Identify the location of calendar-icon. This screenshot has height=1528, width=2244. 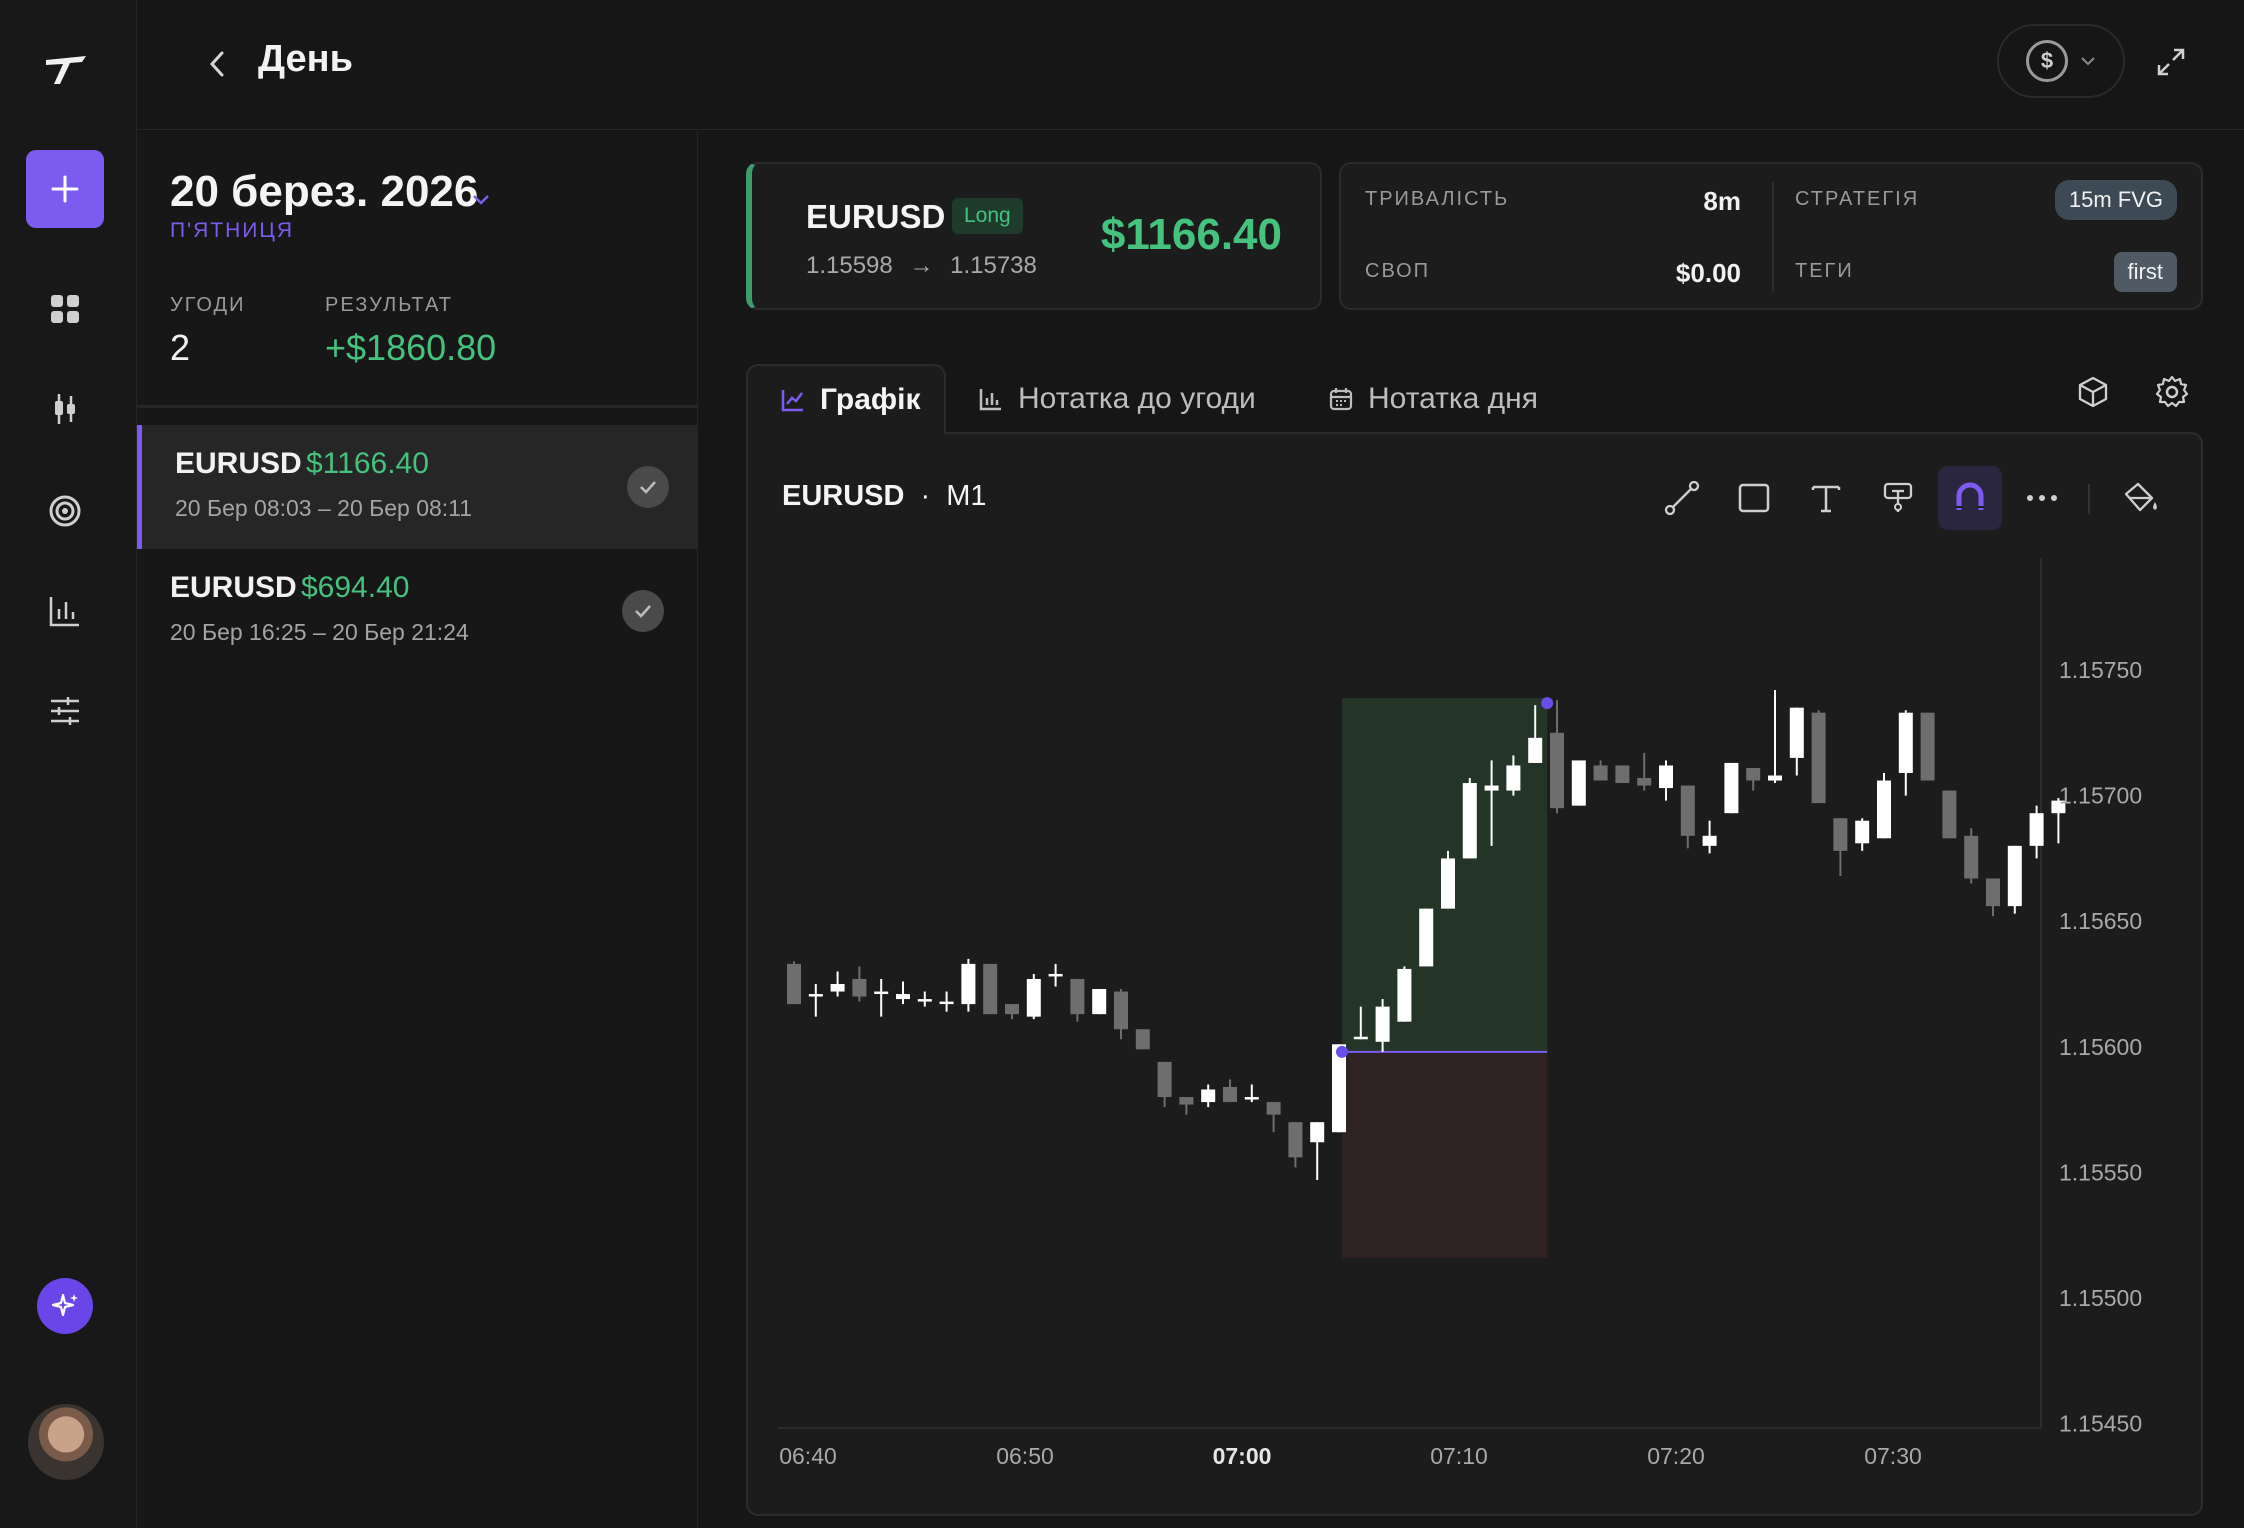
(1341, 399).